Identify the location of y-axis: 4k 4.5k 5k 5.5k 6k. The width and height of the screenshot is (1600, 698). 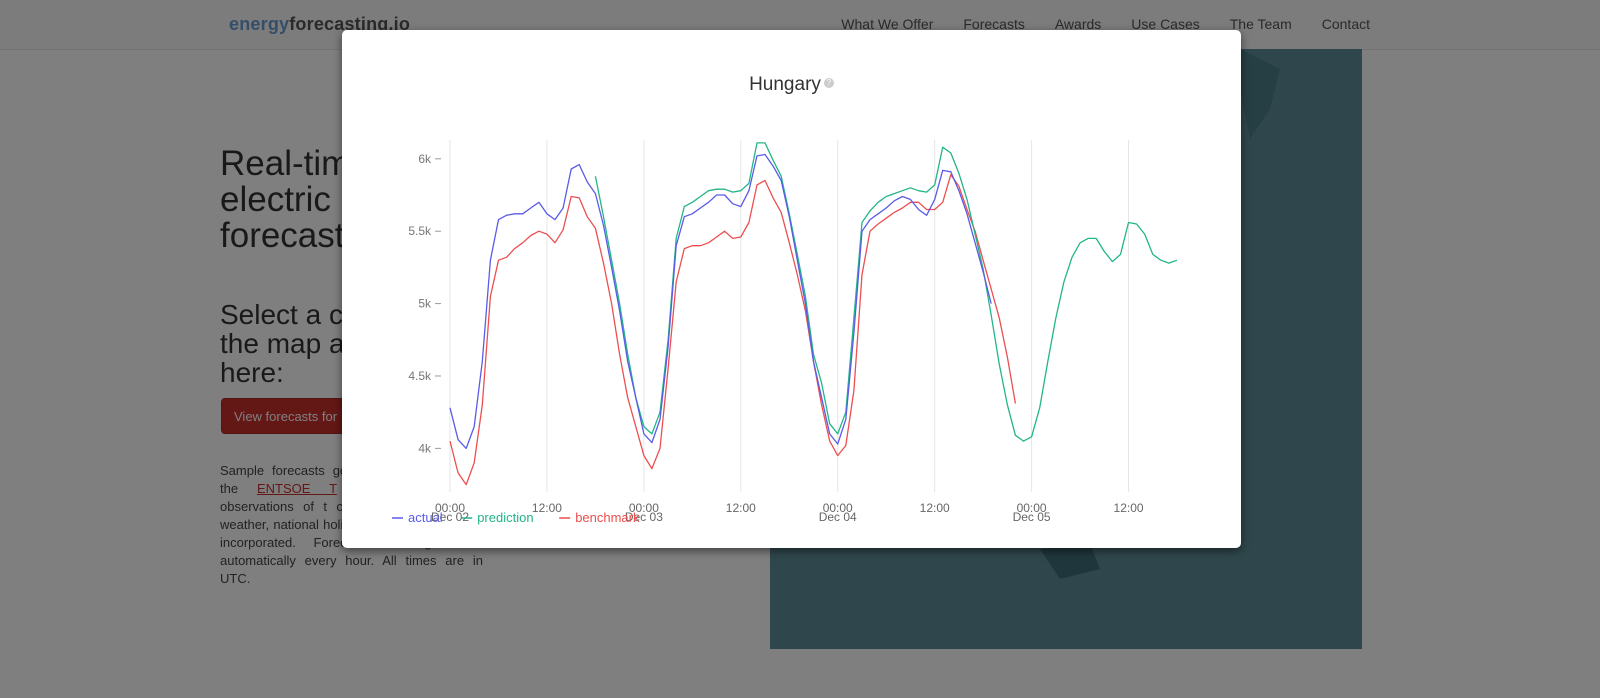
(424, 303).